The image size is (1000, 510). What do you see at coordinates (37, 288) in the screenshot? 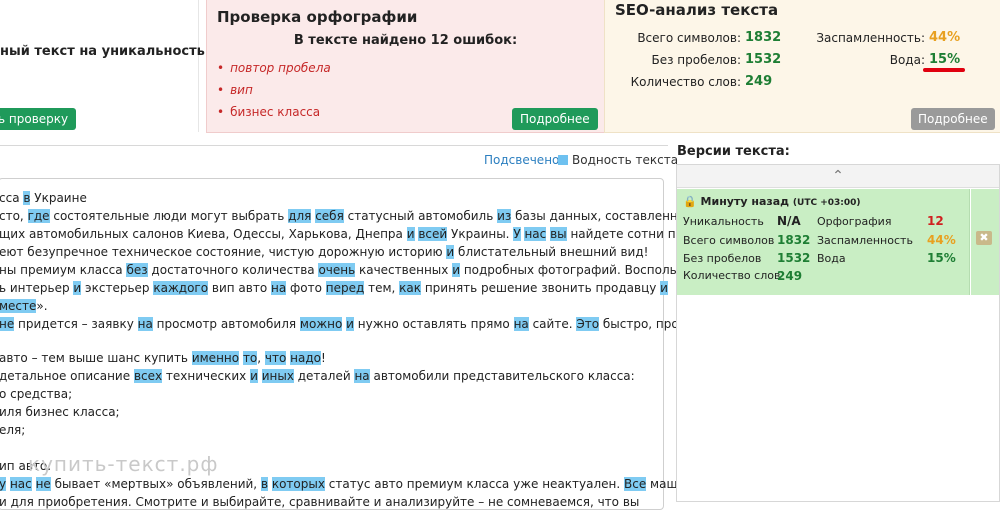
I see `text-segment: ь интерьер` at bounding box center [37, 288].